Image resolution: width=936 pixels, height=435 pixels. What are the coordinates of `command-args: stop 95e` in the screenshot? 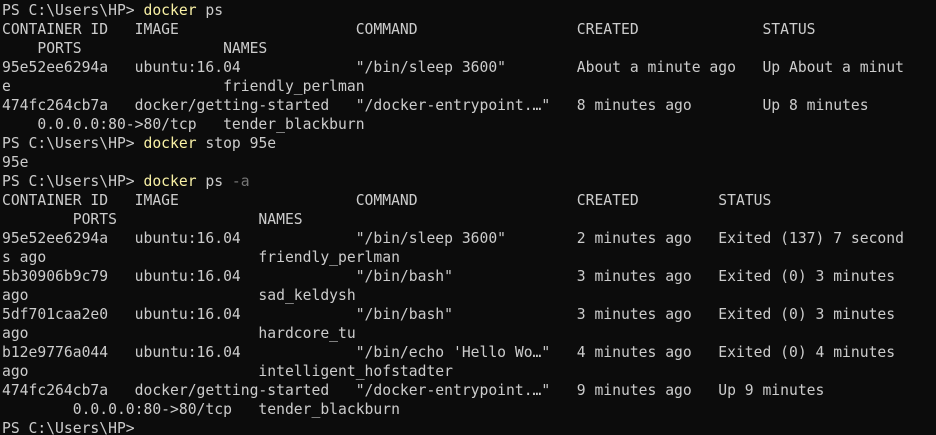 It's located at (236, 143).